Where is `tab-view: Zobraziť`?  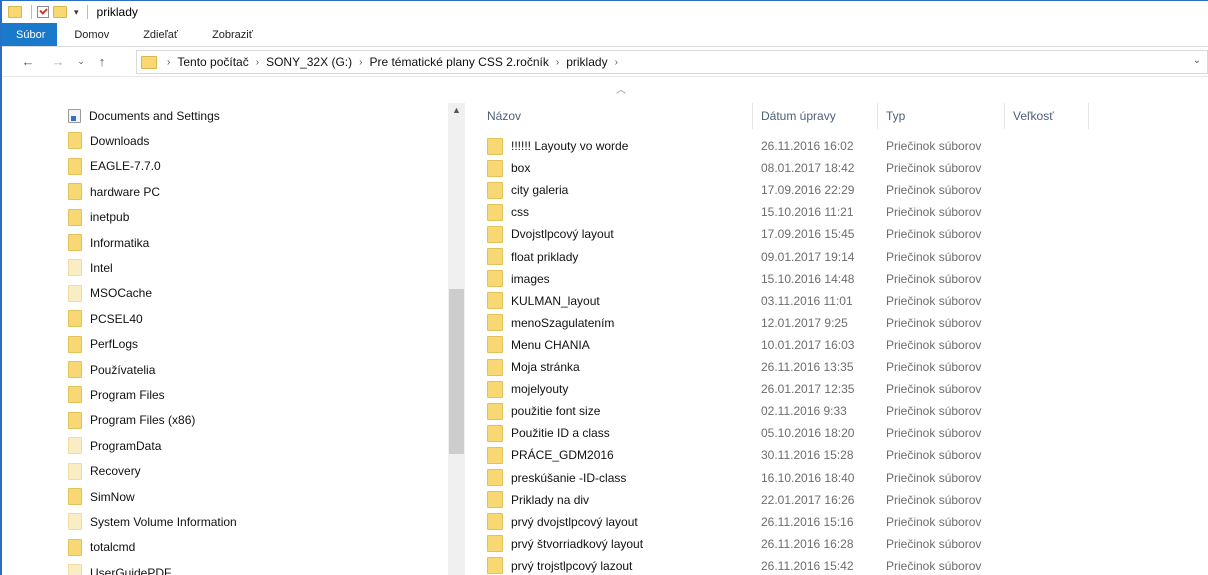
tab-view: Zobraziť is located at coordinates (232, 34).